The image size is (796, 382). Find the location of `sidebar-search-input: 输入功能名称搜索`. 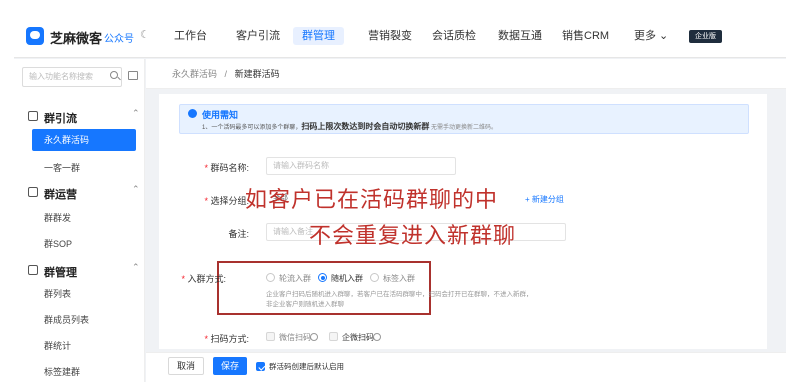

sidebar-search-input: 输入功能名称搜索 is located at coordinates (72, 77).